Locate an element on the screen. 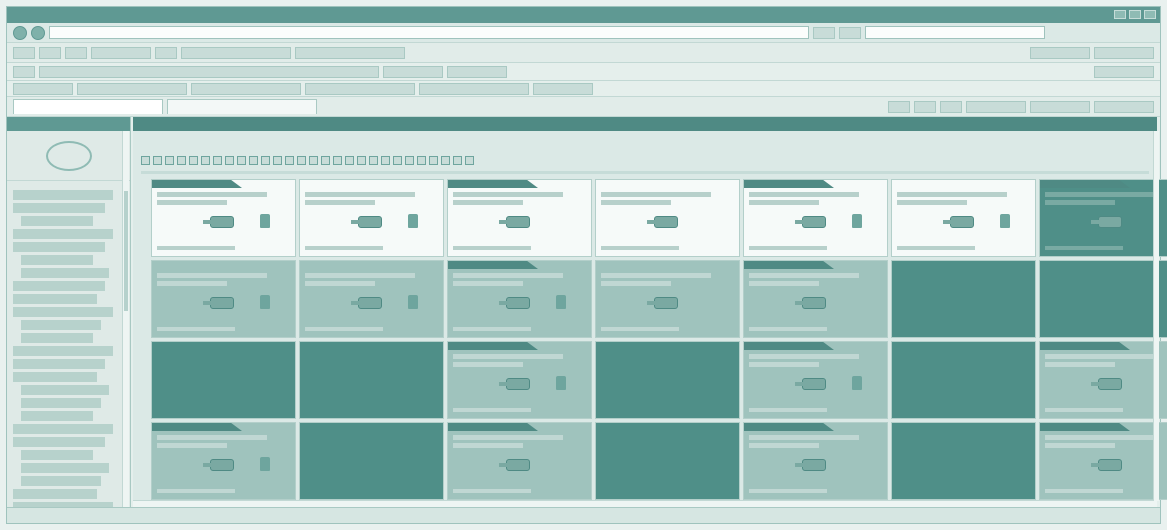 This screenshot has width=1167, height=530. tools-menu-button is located at coordinates (1124, 106).